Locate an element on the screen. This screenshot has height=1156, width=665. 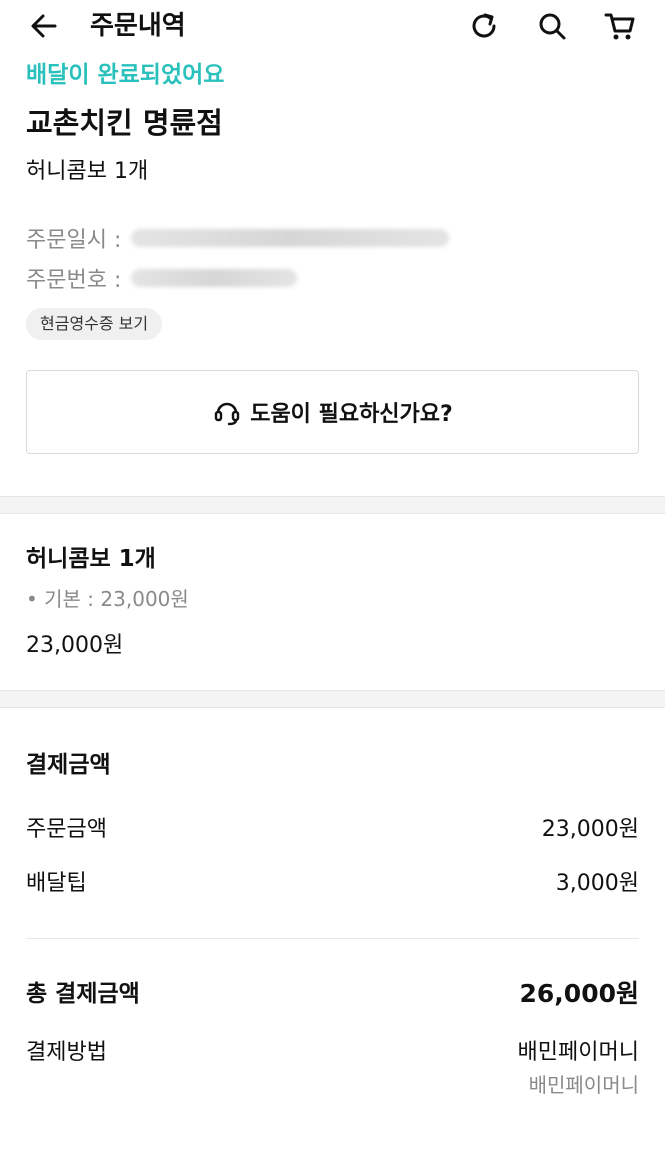
total-label: 총 결제금액 is located at coordinates (83, 994).